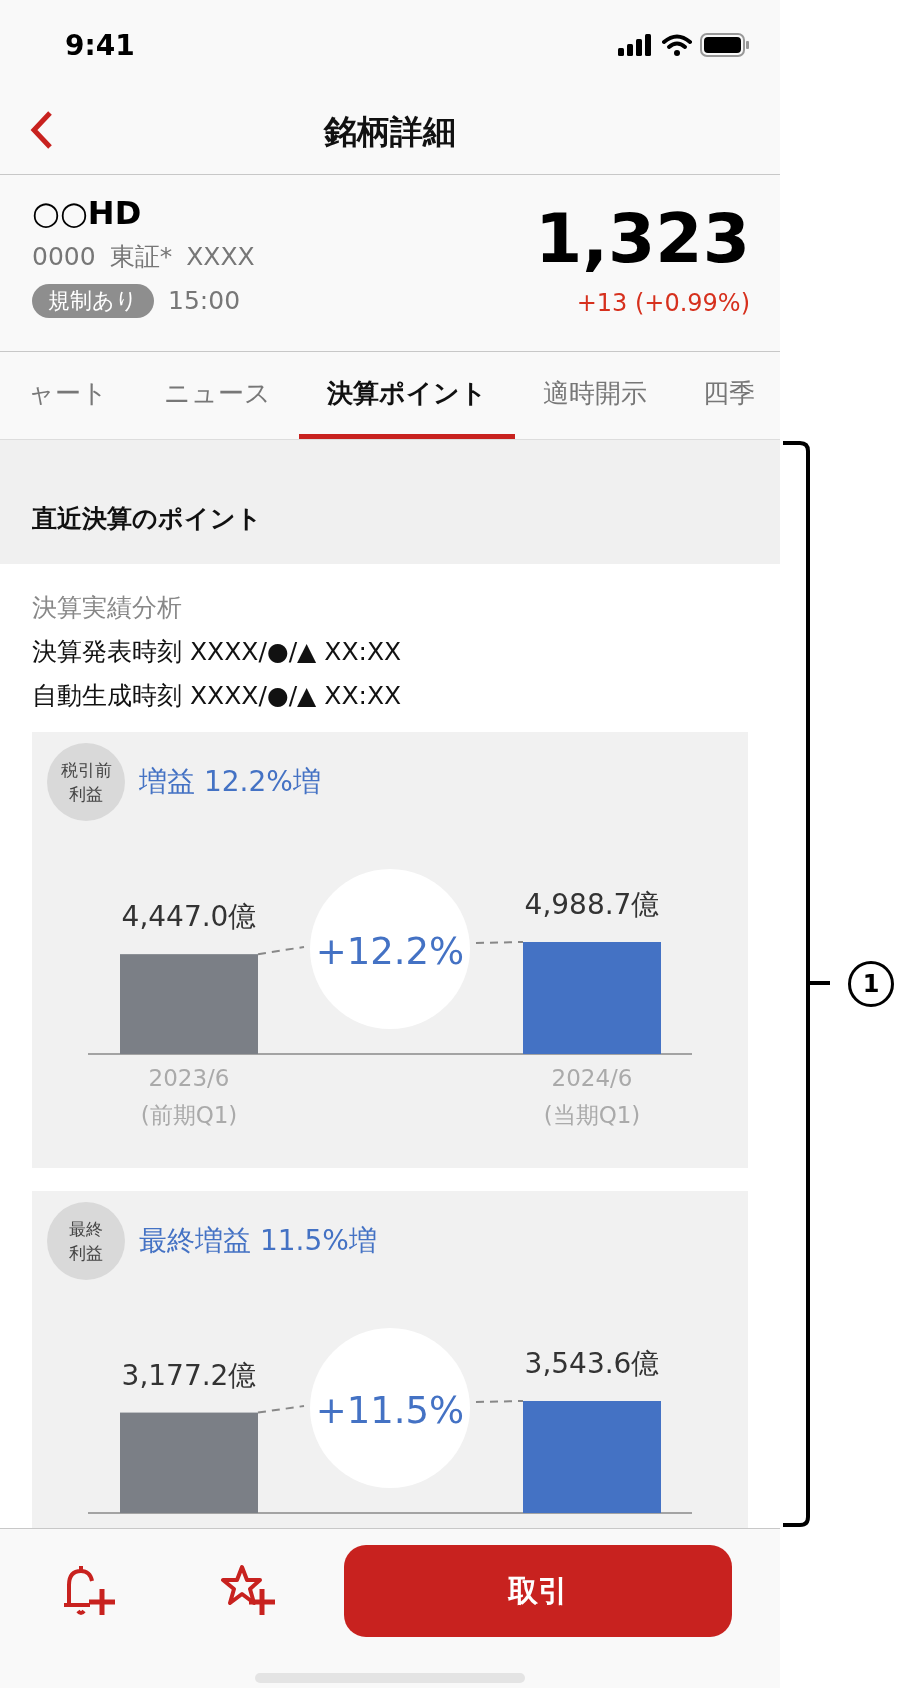  I want to click on battery-icon, so click(725, 45).